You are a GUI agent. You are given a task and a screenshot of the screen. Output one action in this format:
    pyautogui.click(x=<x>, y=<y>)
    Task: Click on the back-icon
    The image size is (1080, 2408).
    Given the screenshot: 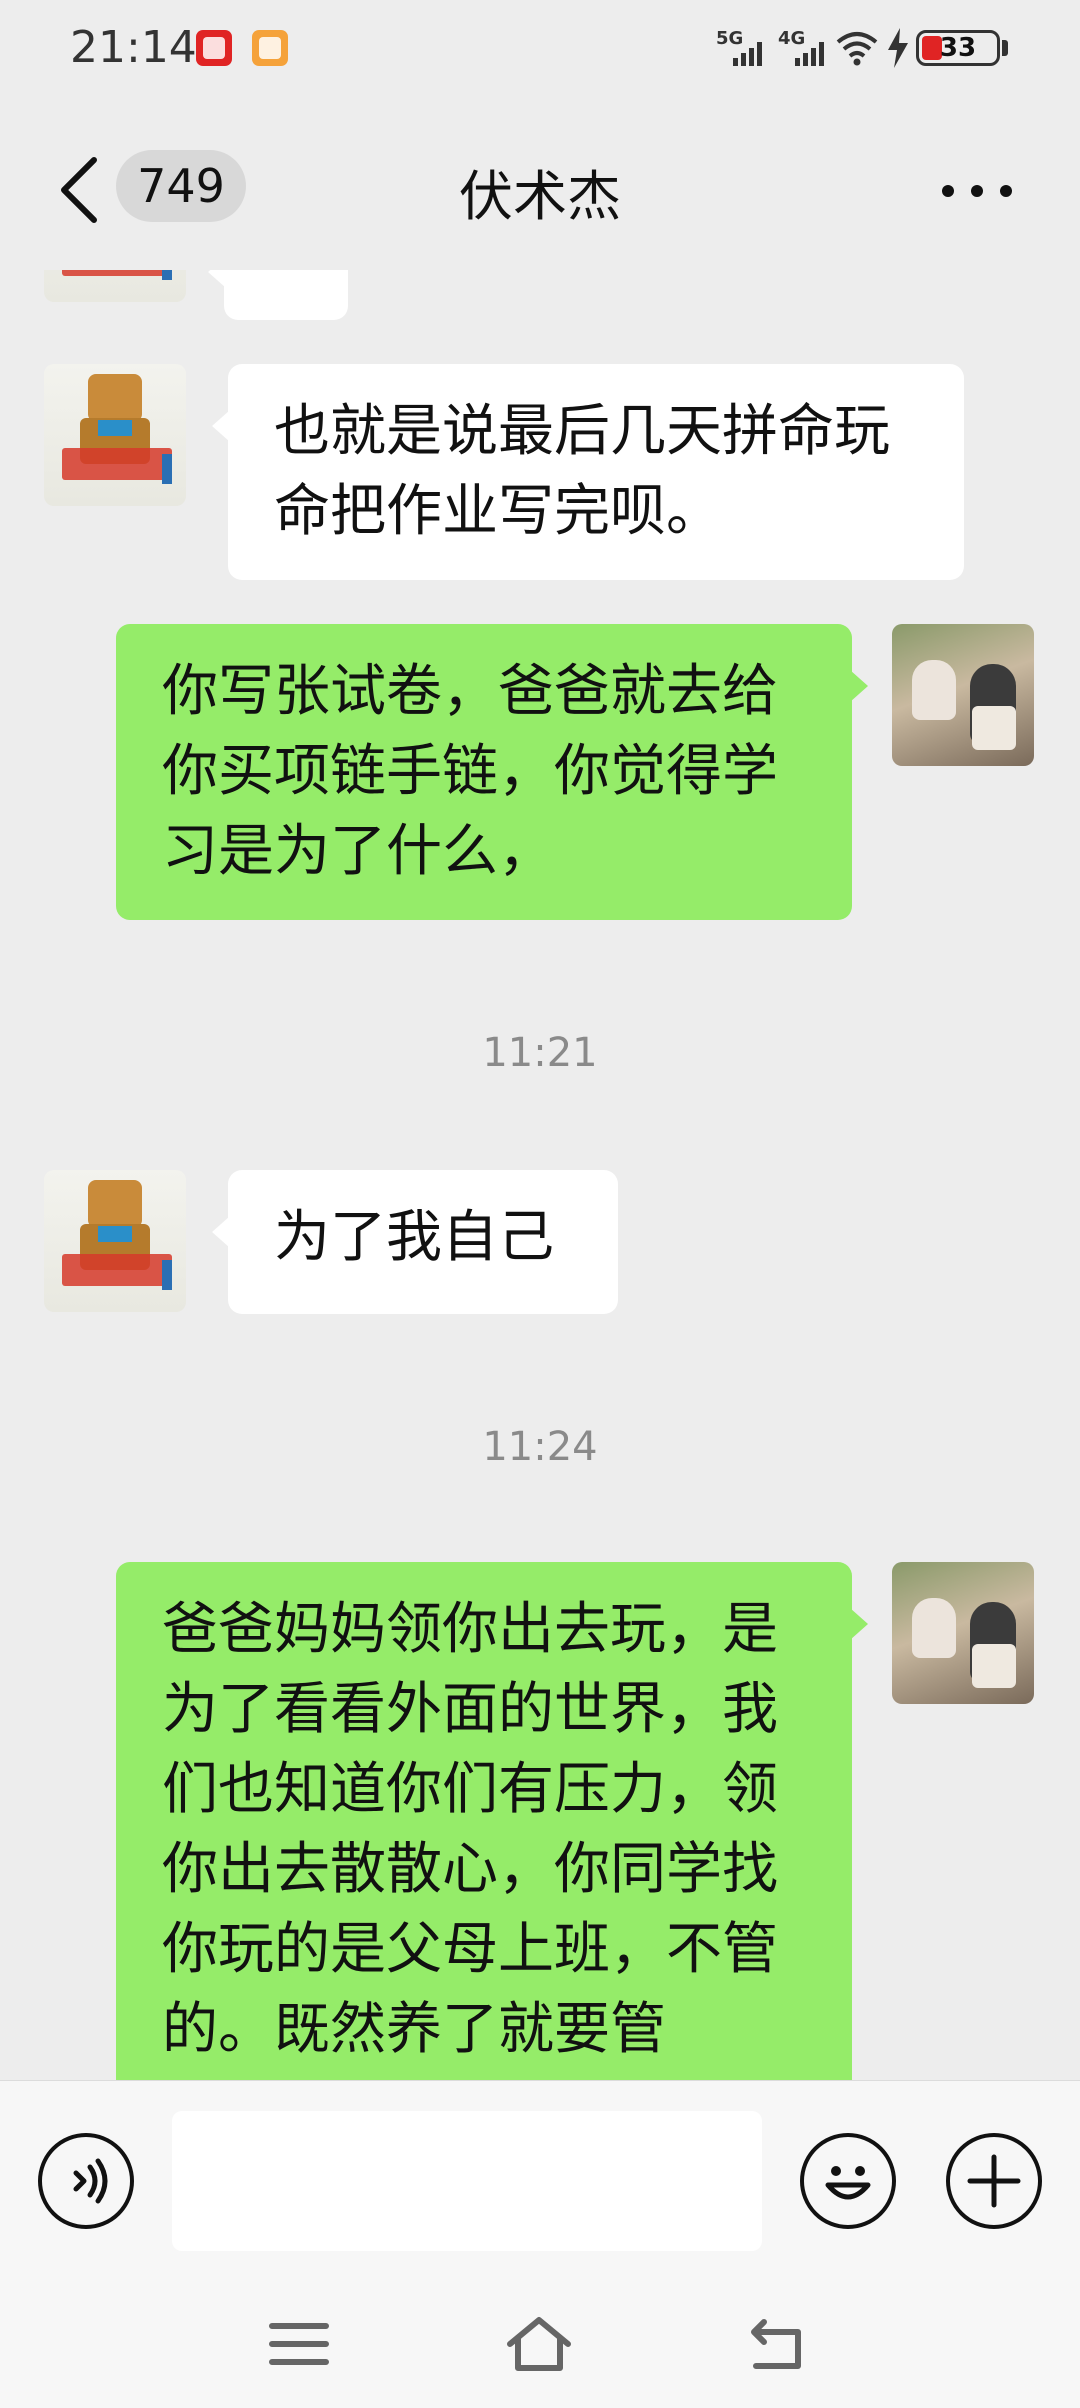 What is the action you would take?
    pyautogui.click(x=777, y=2344)
    